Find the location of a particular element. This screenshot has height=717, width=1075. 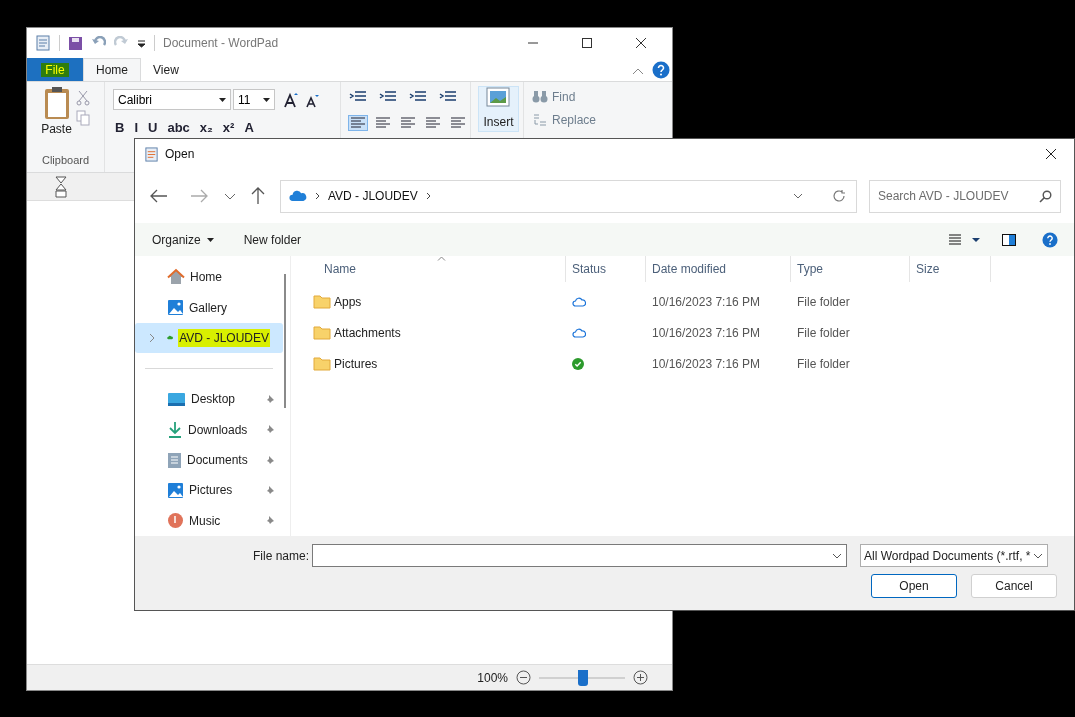

replace-icon is located at coordinates (540, 120).